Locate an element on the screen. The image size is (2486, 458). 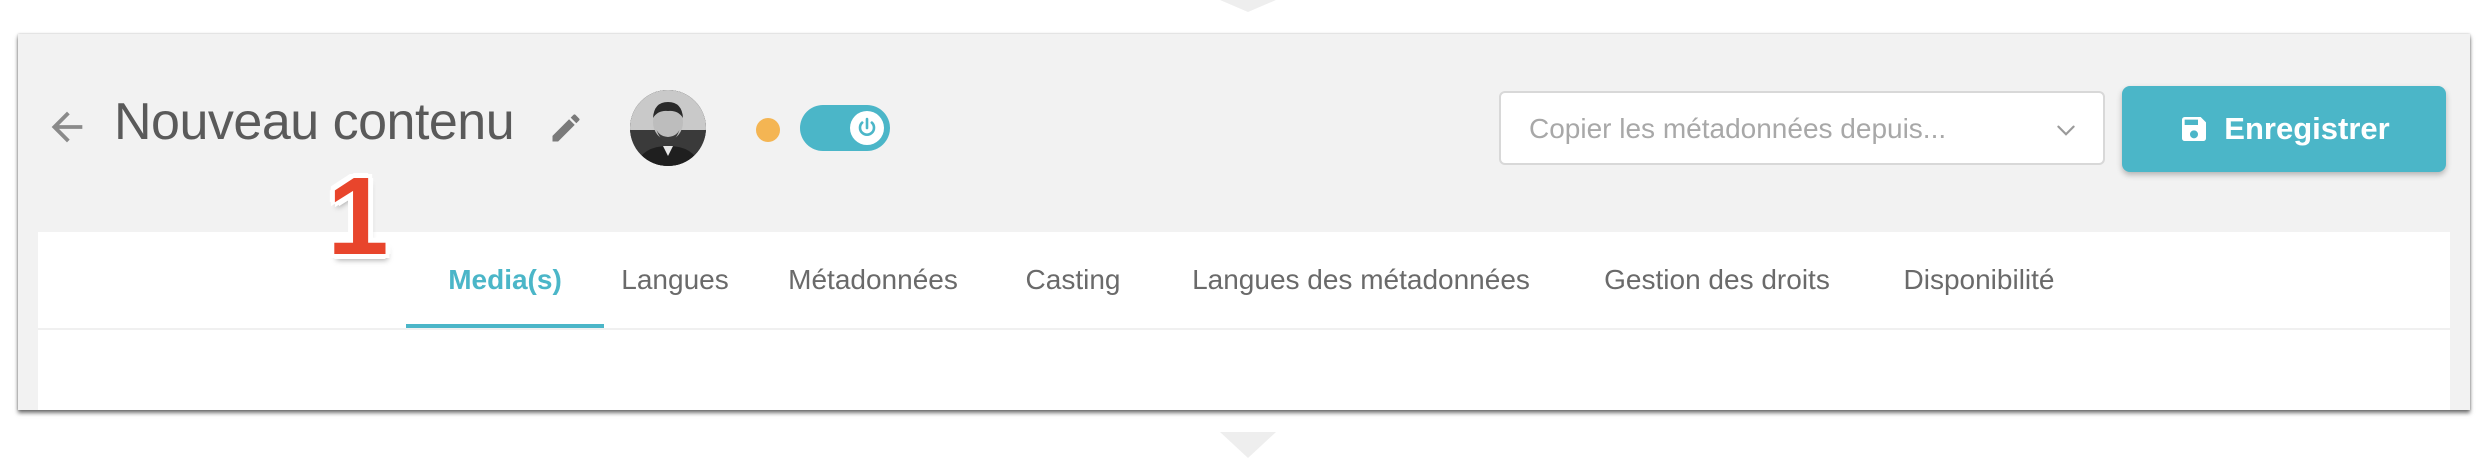
tab-label: Langues des métadonnées is located at coordinates (1361, 279).